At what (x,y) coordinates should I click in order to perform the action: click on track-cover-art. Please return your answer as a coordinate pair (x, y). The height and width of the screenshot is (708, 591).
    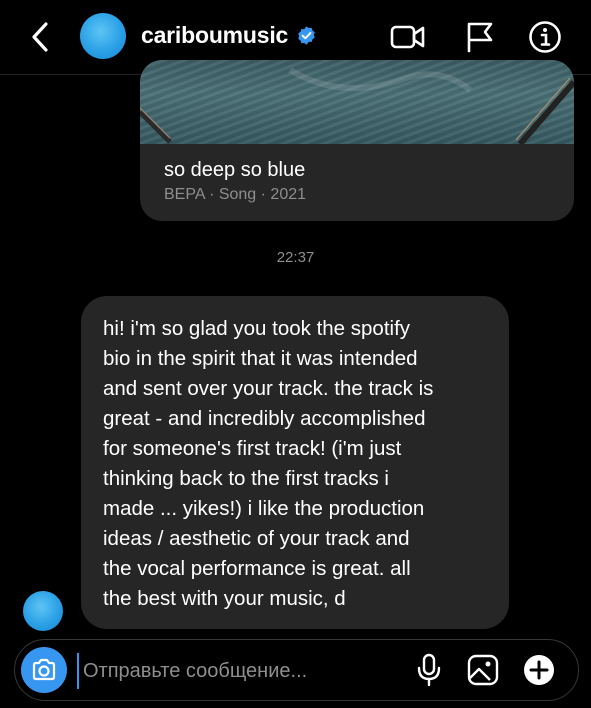
    Looking at the image, I should click on (357, 106).